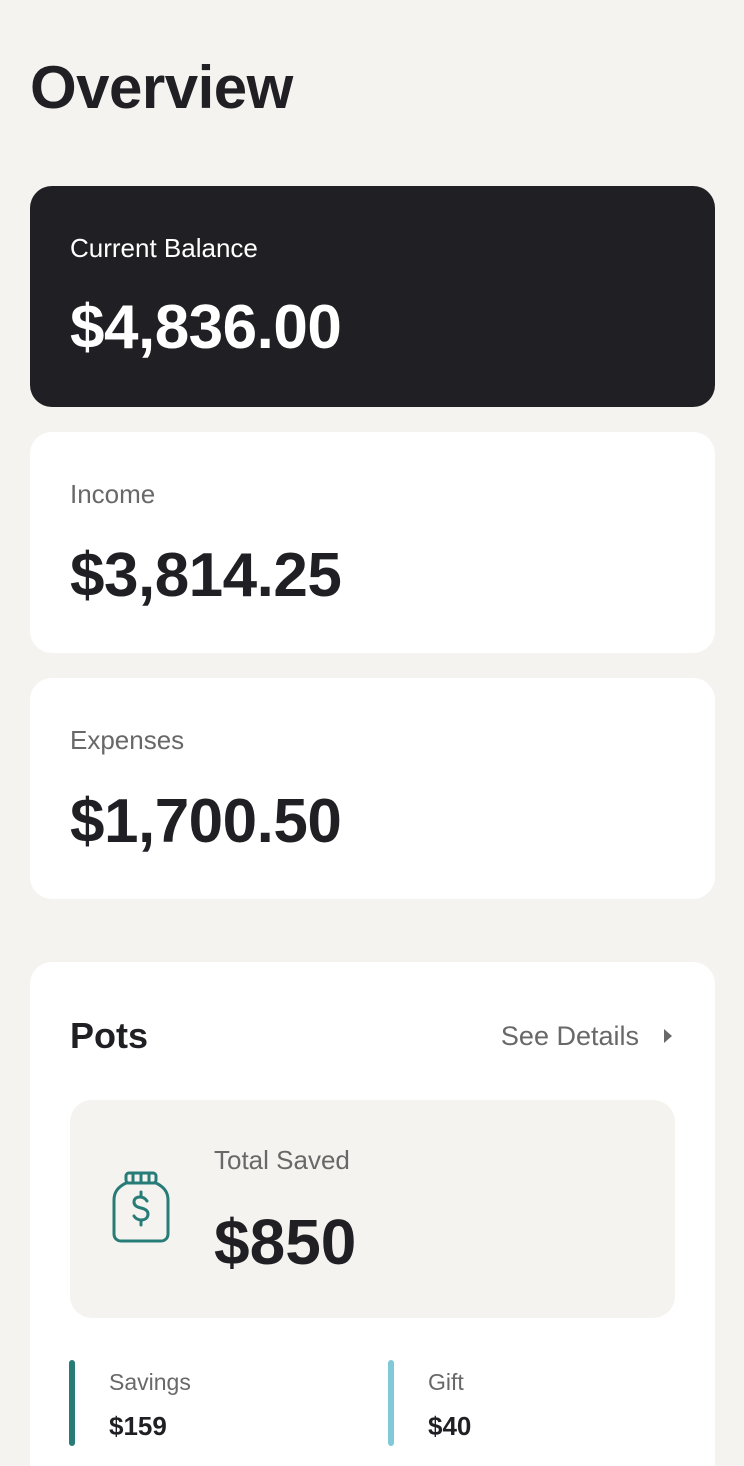 Image resolution: width=744 pixels, height=1466 pixels. I want to click on current-balance-value: $4,836.00, so click(206, 327).